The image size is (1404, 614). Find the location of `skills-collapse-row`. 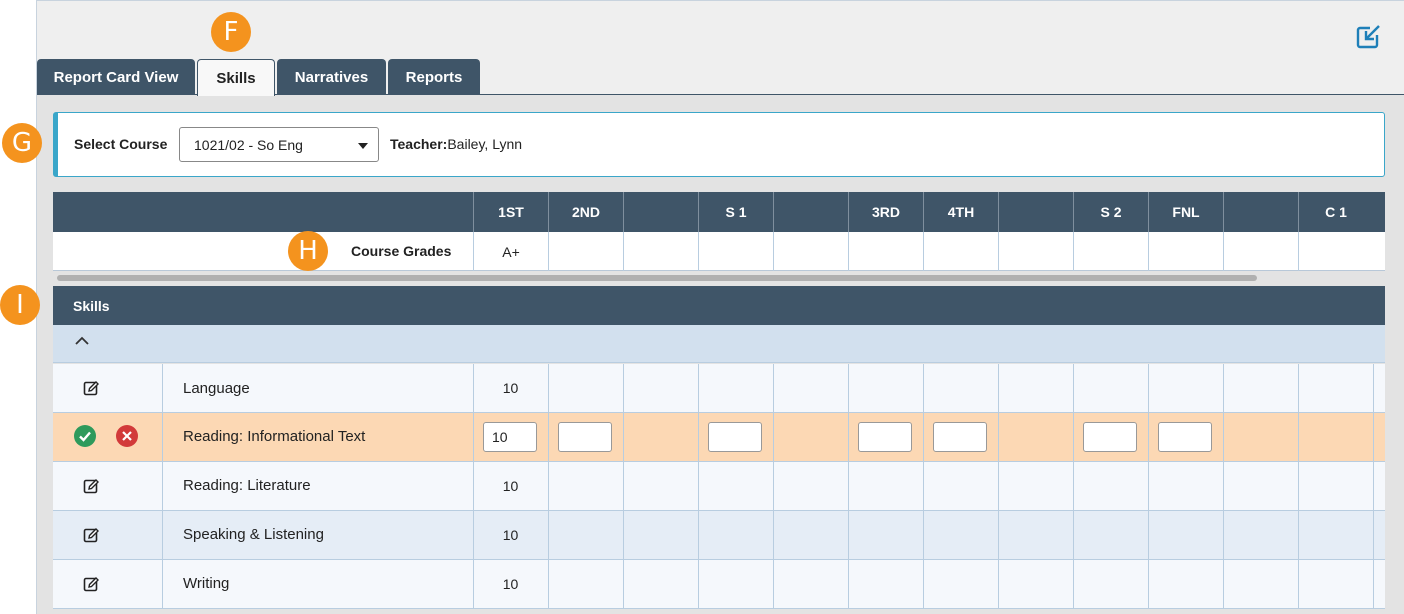

skills-collapse-row is located at coordinates (719, 344).